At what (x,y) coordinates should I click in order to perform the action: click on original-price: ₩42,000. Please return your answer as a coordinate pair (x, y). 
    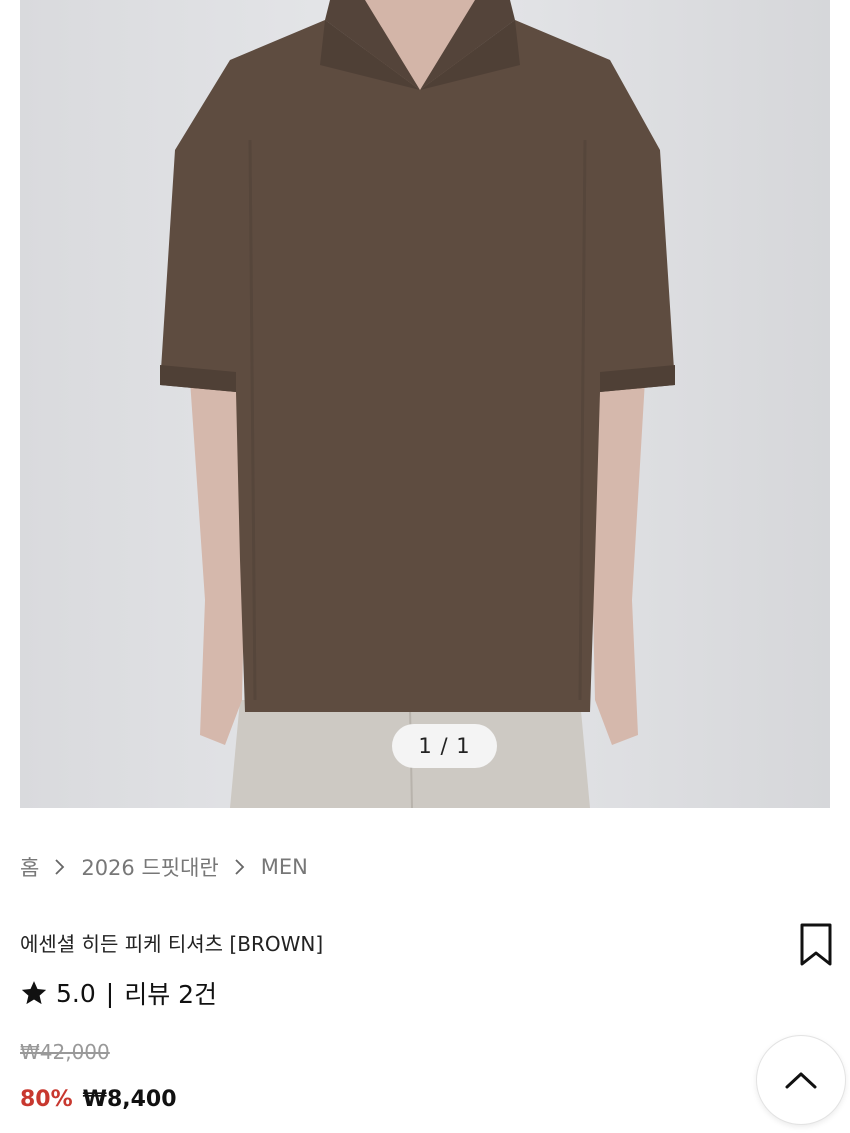
    Looking at the image, I should click on (65, 1052).